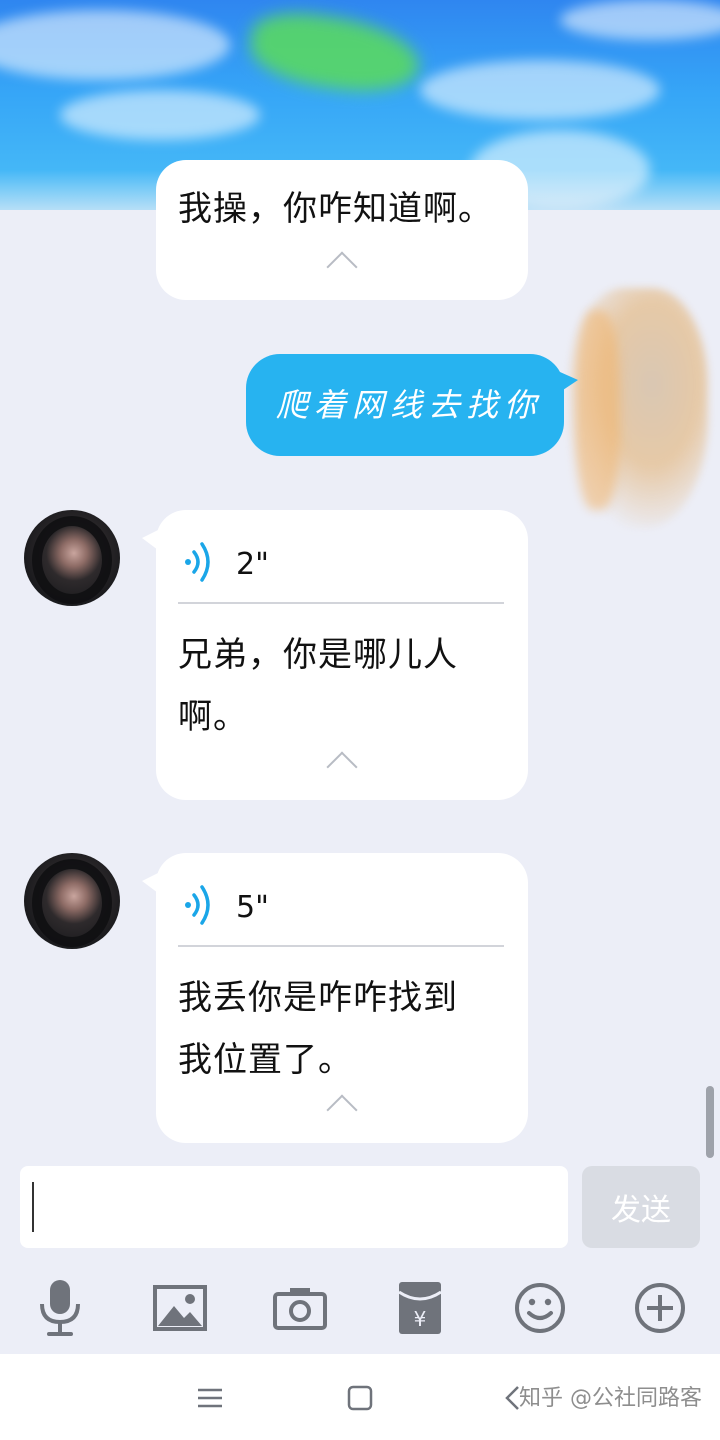  What do you see at coordinates (180, 1308) in the screenshot?
I see `image-icon` at bounding box center [180, 1308].